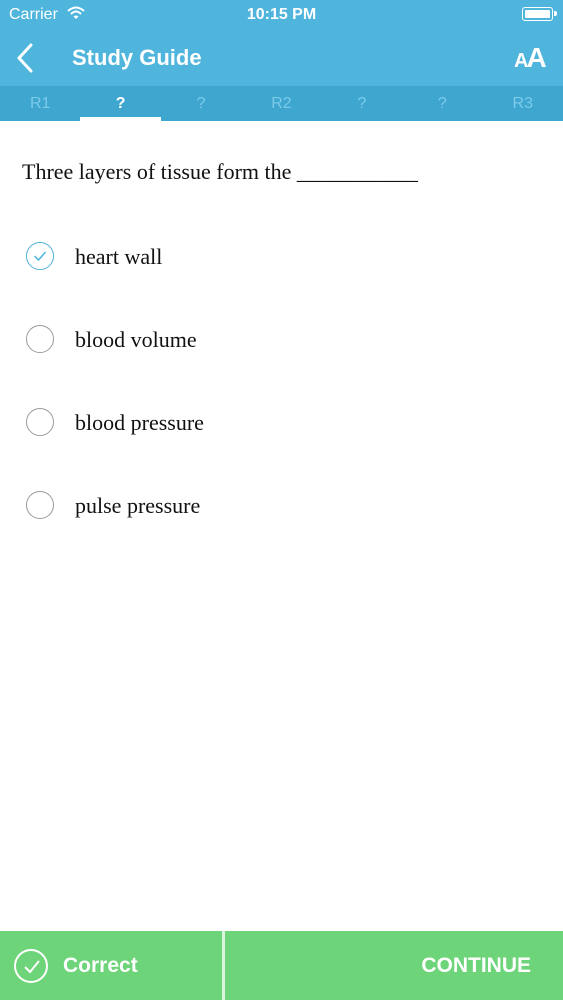 Image resolution: width=563 pixels, height=1000 pixels. I want to click on answer-option: pulse pressure, so click(281, 504).